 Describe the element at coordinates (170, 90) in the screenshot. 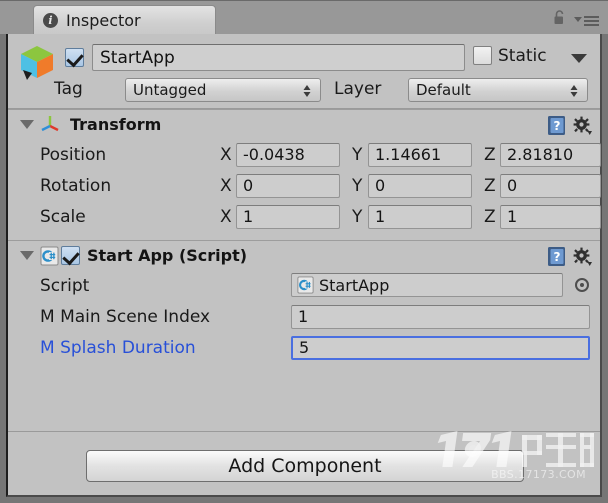

I see `tag-value: Untagged` at that location.